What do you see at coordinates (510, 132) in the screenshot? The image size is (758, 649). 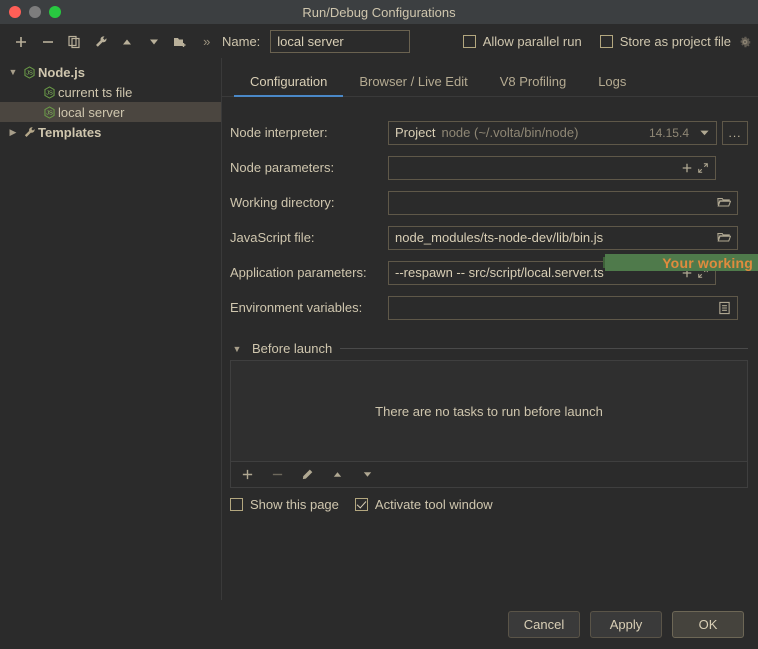 I see `node-interpreter-value: node (~/.volta/bin/node)` at bounding box center [510, 132].